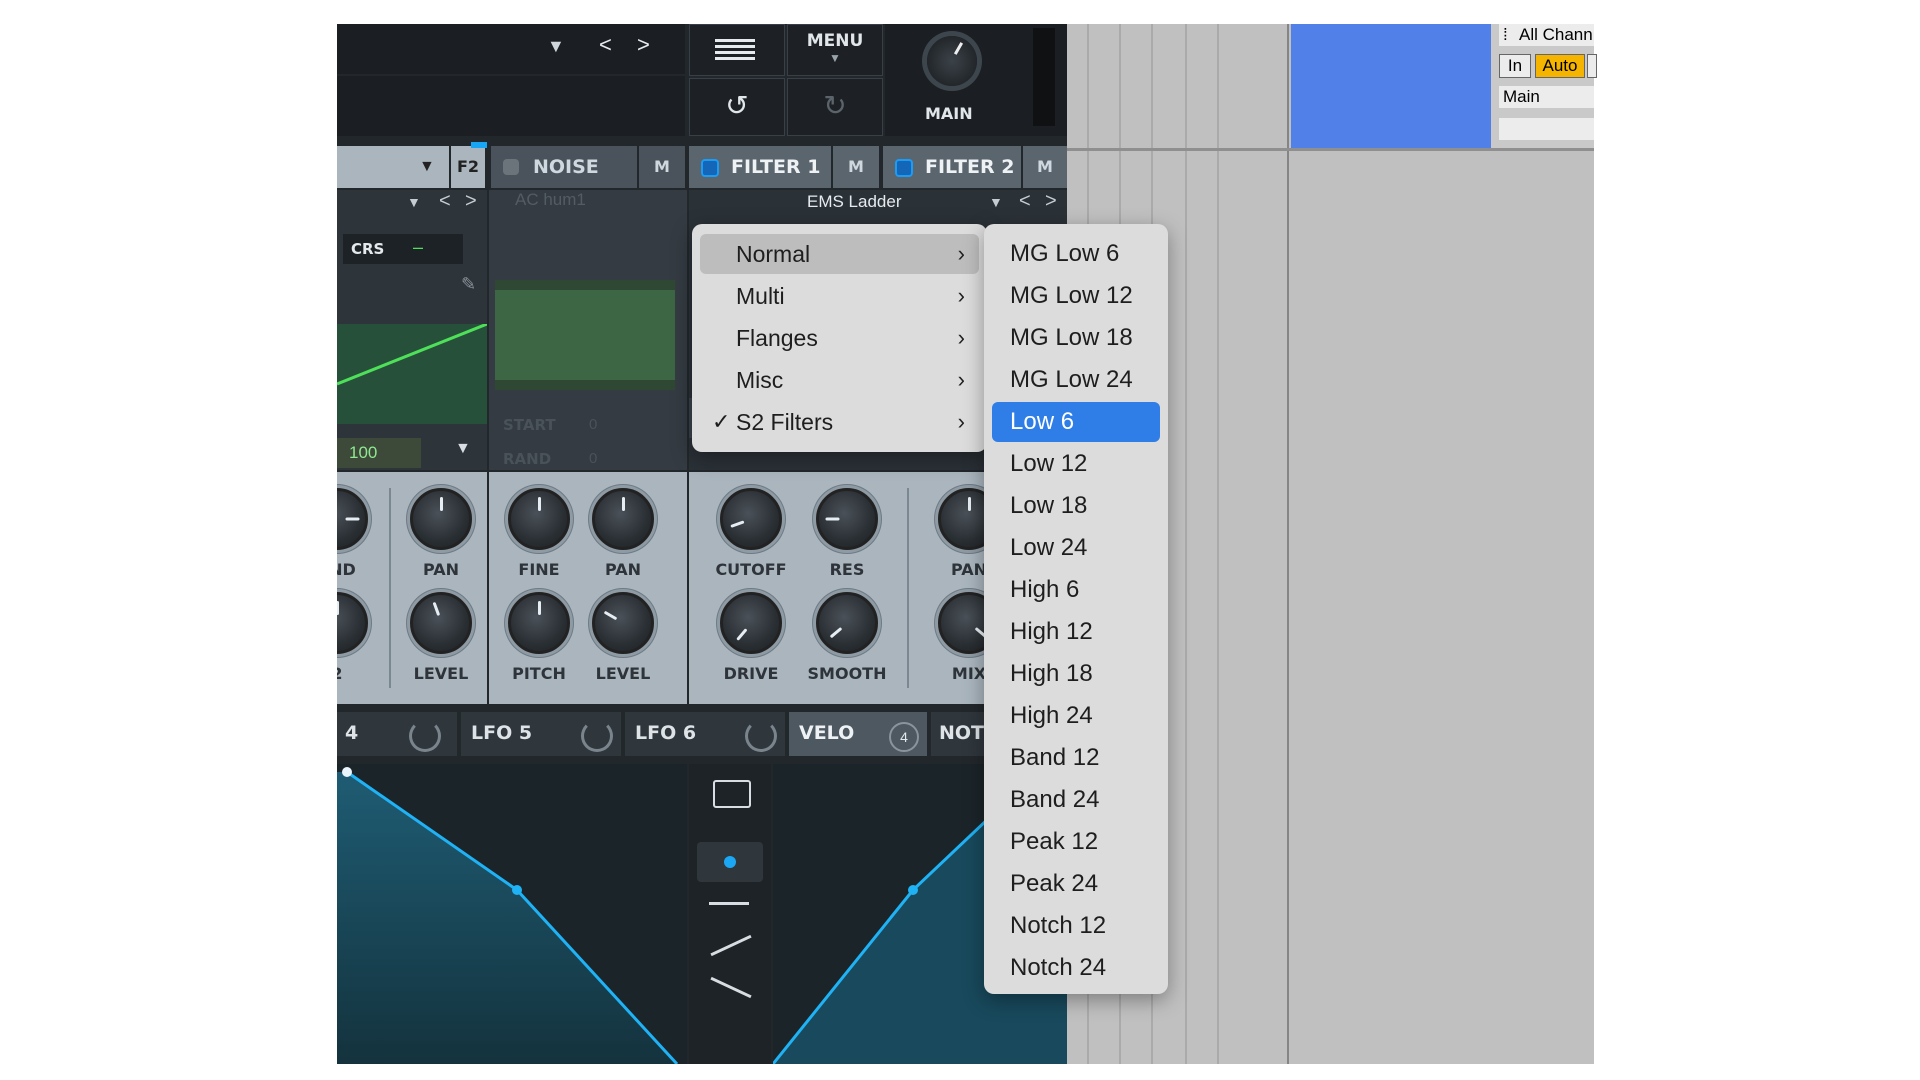 The image size is (1920, 1080). I want to click on preset-name-field, so click(511, 106).